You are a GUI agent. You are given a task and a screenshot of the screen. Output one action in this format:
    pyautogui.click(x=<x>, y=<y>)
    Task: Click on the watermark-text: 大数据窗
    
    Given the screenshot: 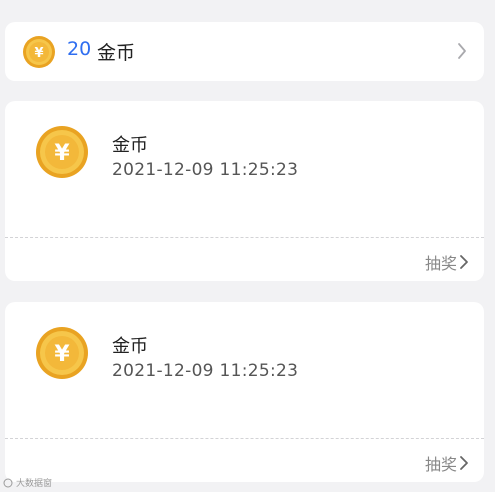 What is the action you would take?
    pyautogui.click(x=34, y=484)
    